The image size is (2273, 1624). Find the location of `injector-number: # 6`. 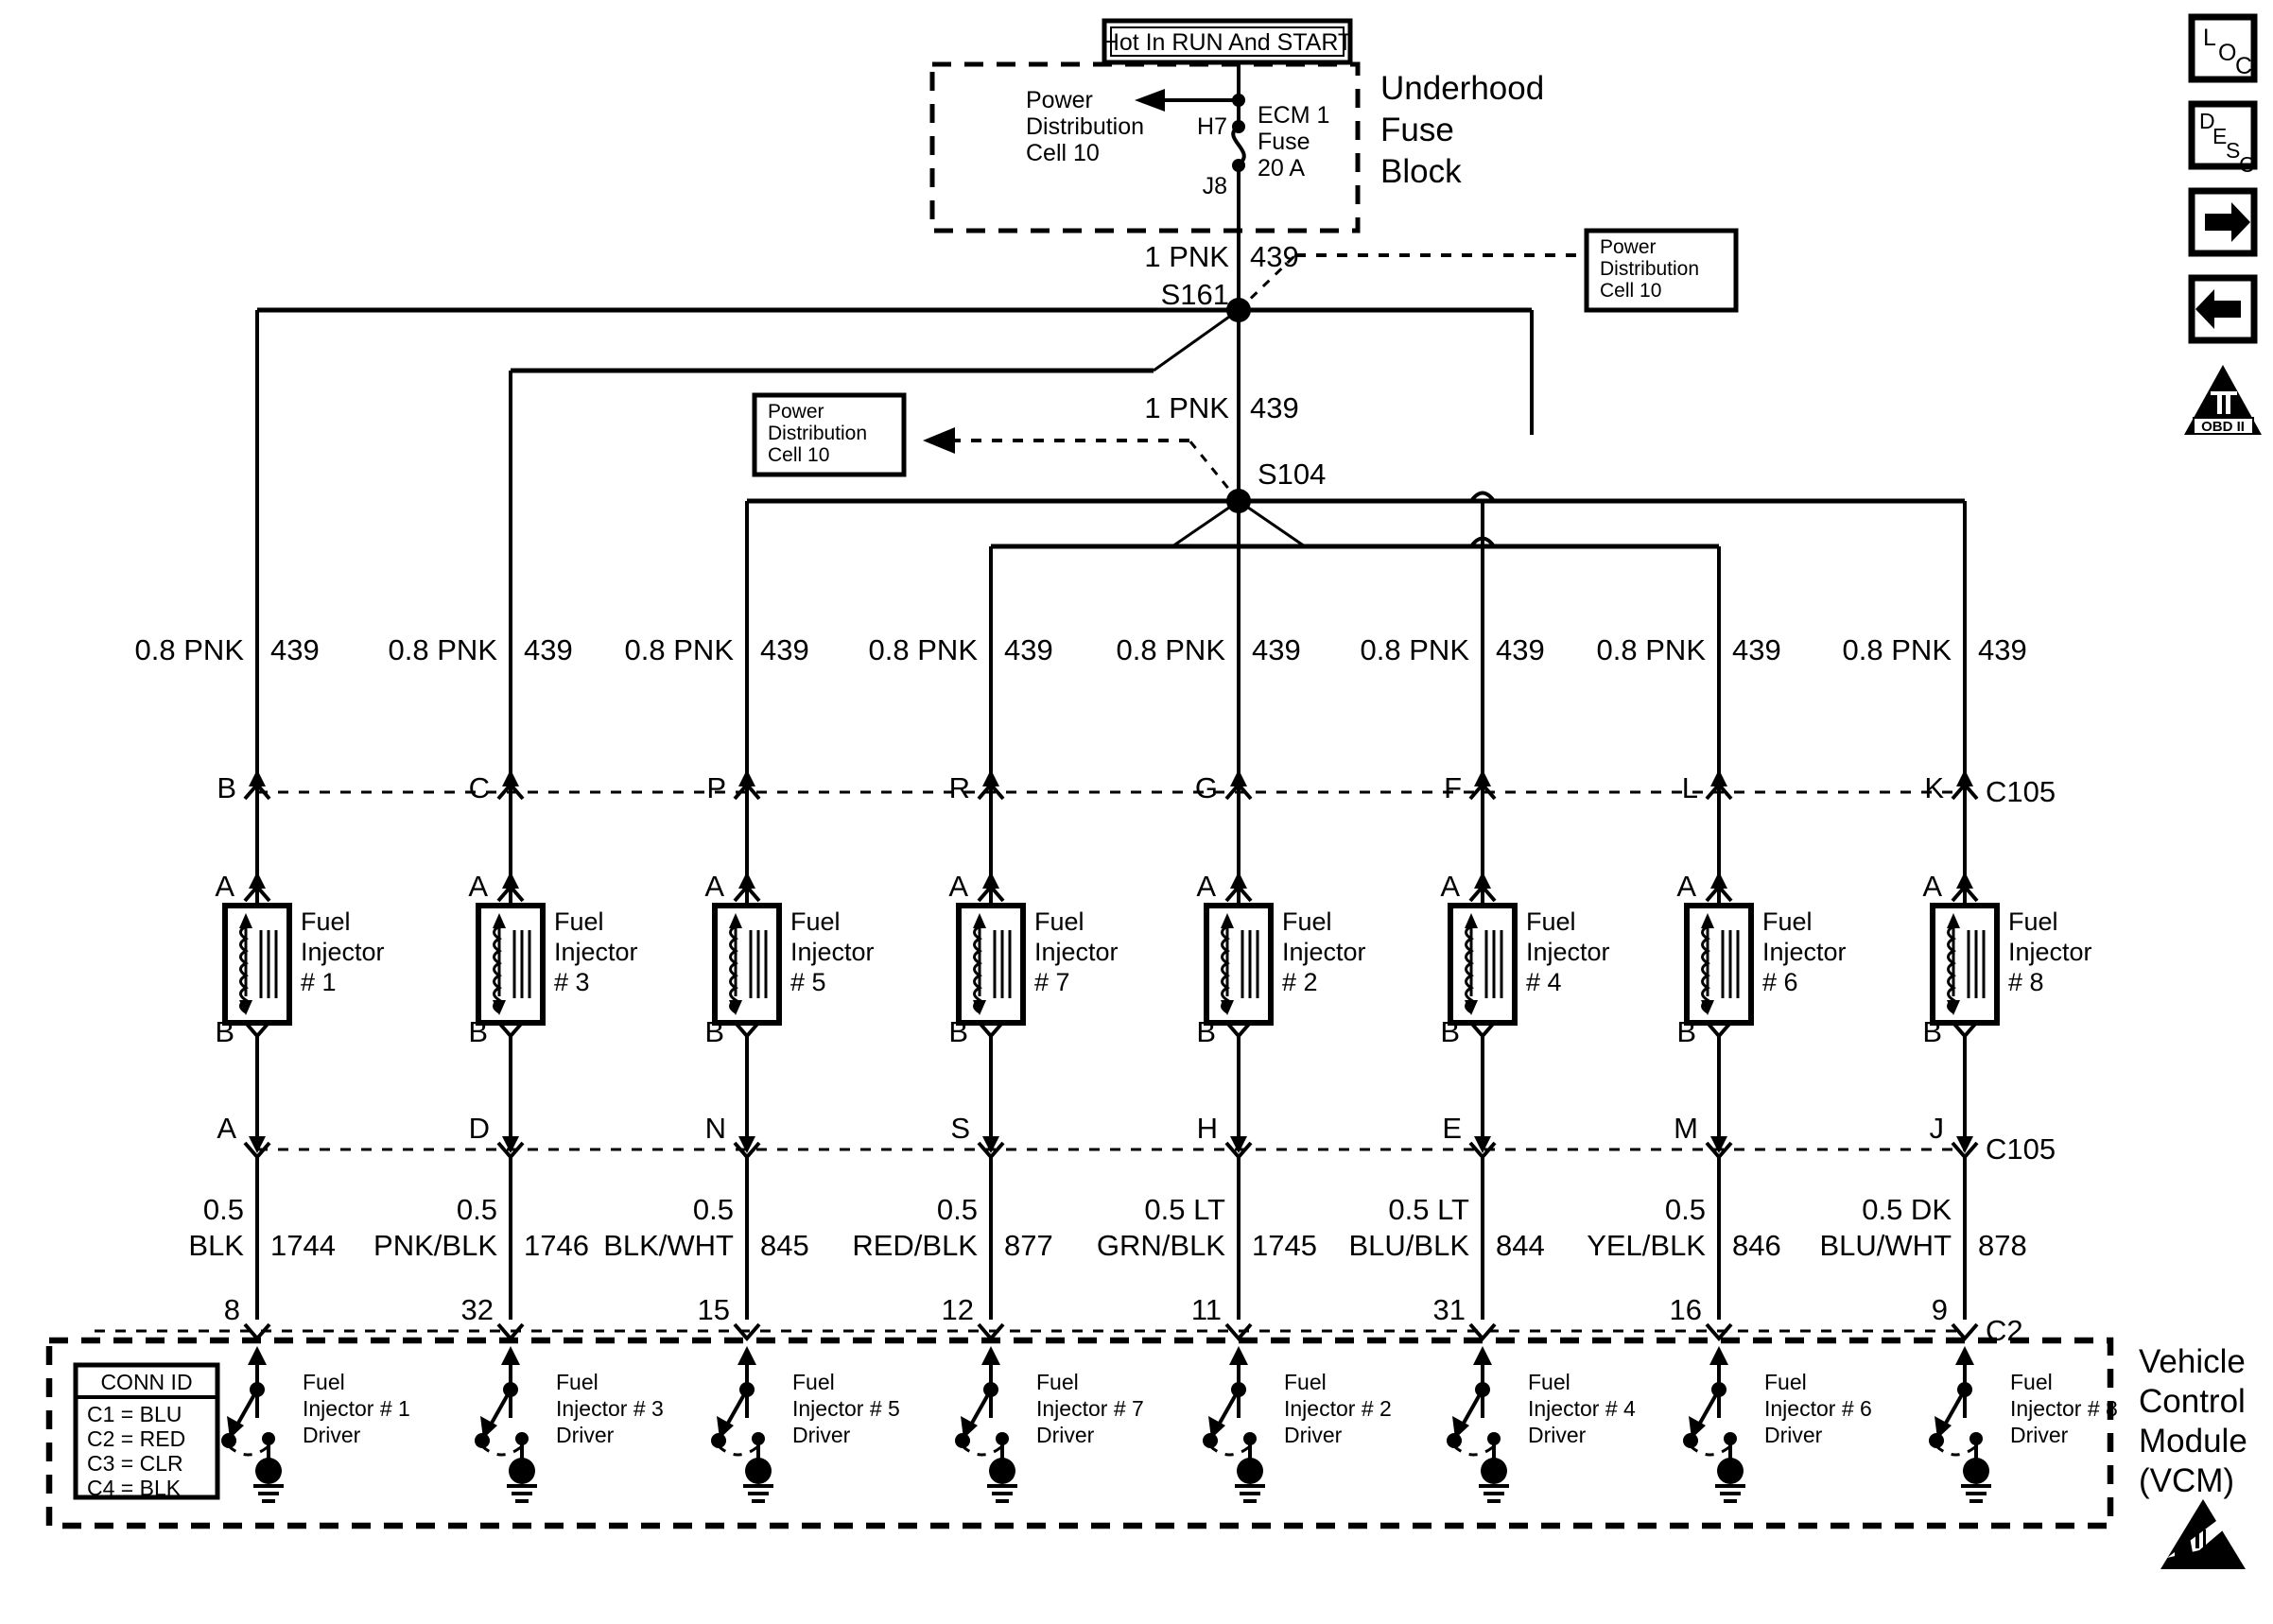

injector-number: # 6 is located at coordinates (1780, 982).